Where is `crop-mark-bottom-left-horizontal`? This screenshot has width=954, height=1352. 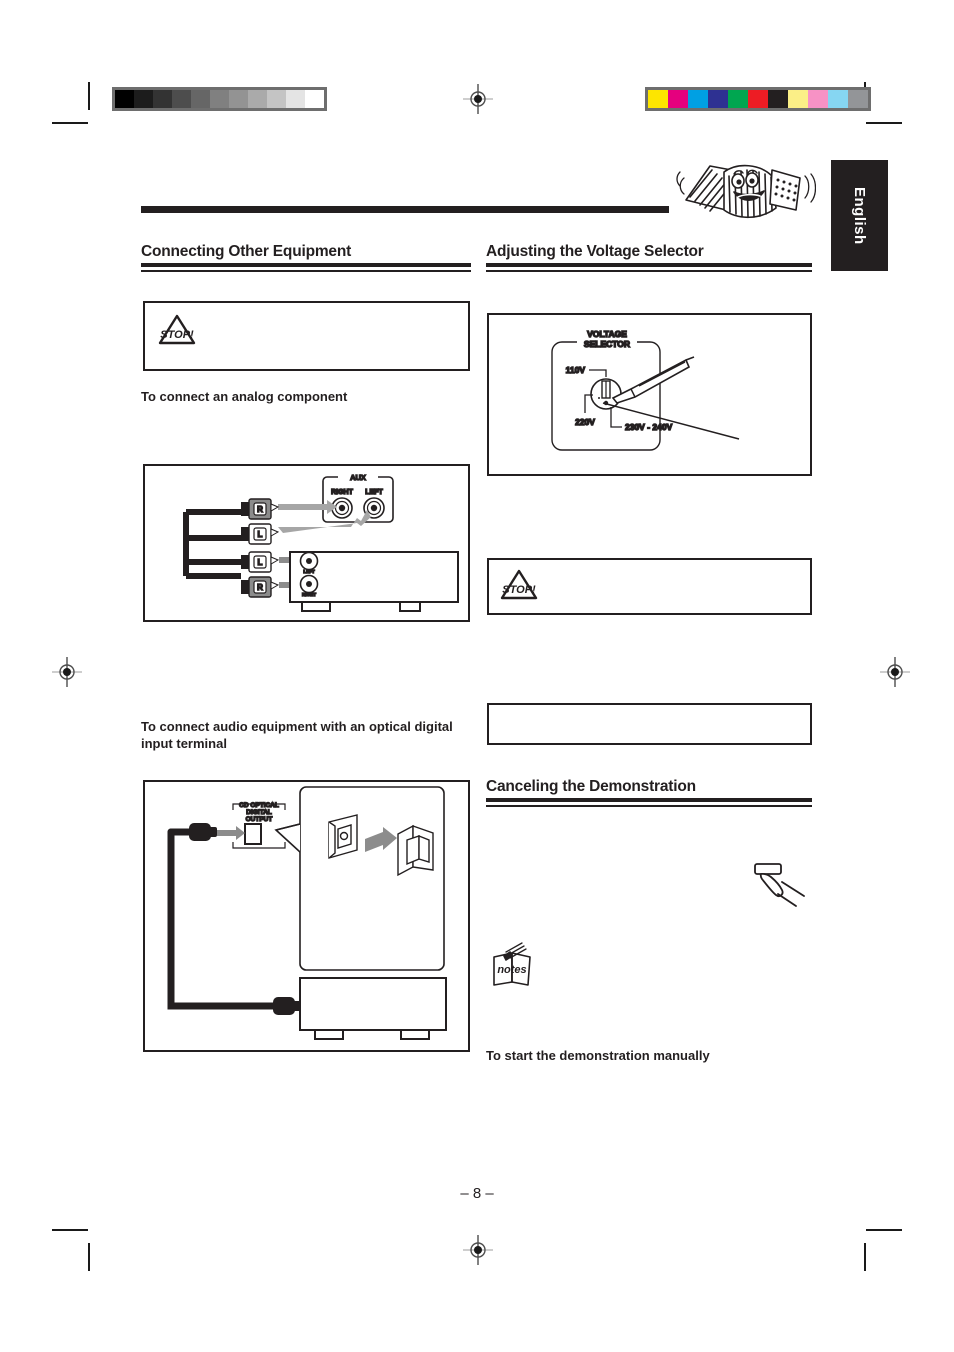
crop-mark-bottom-left-horizontal is located at coordinates (70, 1230).